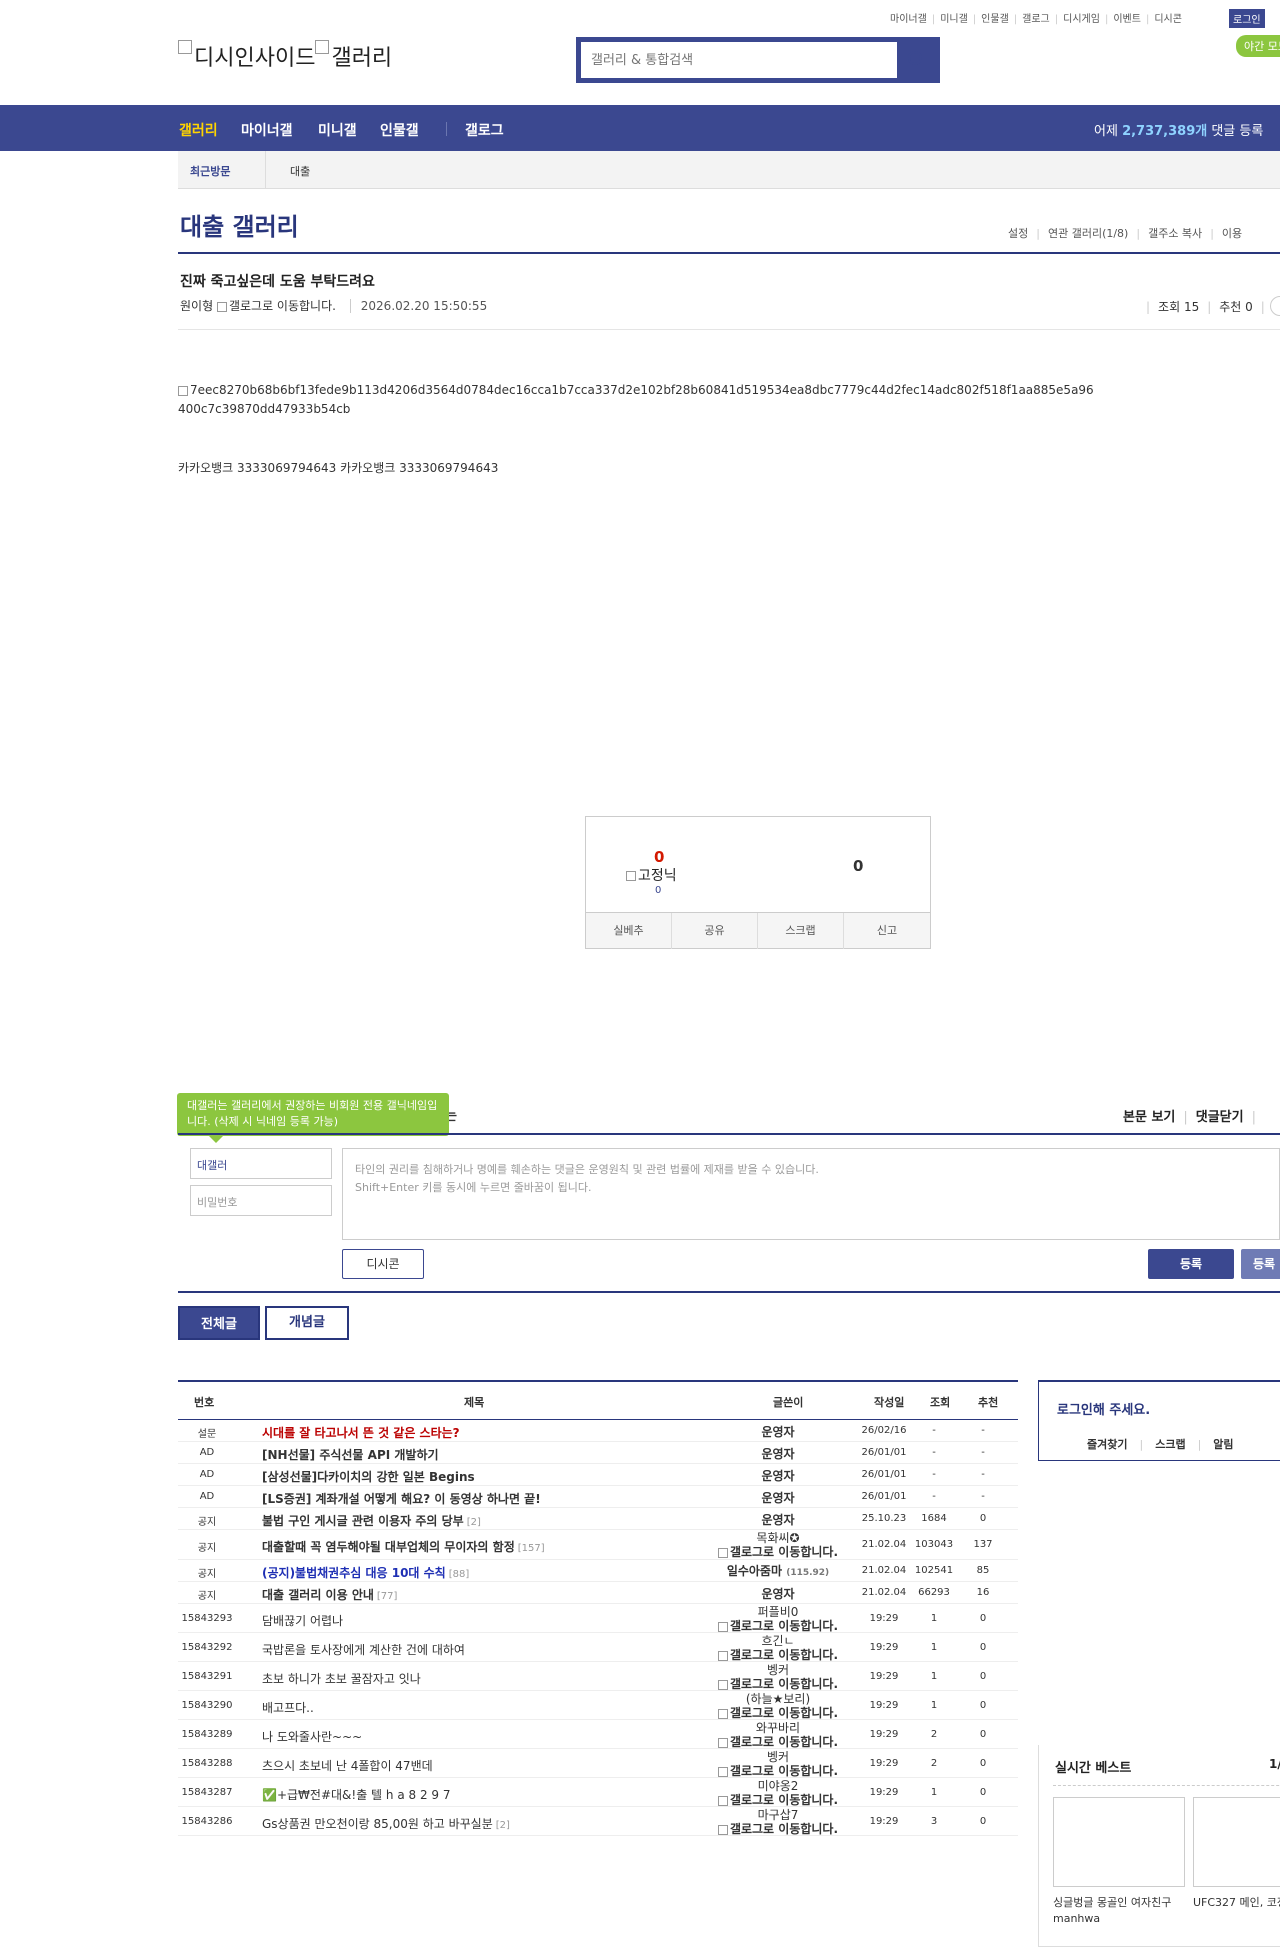 Image resolution: width=1280 pixels, height=1947 pixels. What do you see at coordinates (484, 130) in the screenshot?
I see `nav-item-galog: 갤로그` at bounding box center [484, 130].